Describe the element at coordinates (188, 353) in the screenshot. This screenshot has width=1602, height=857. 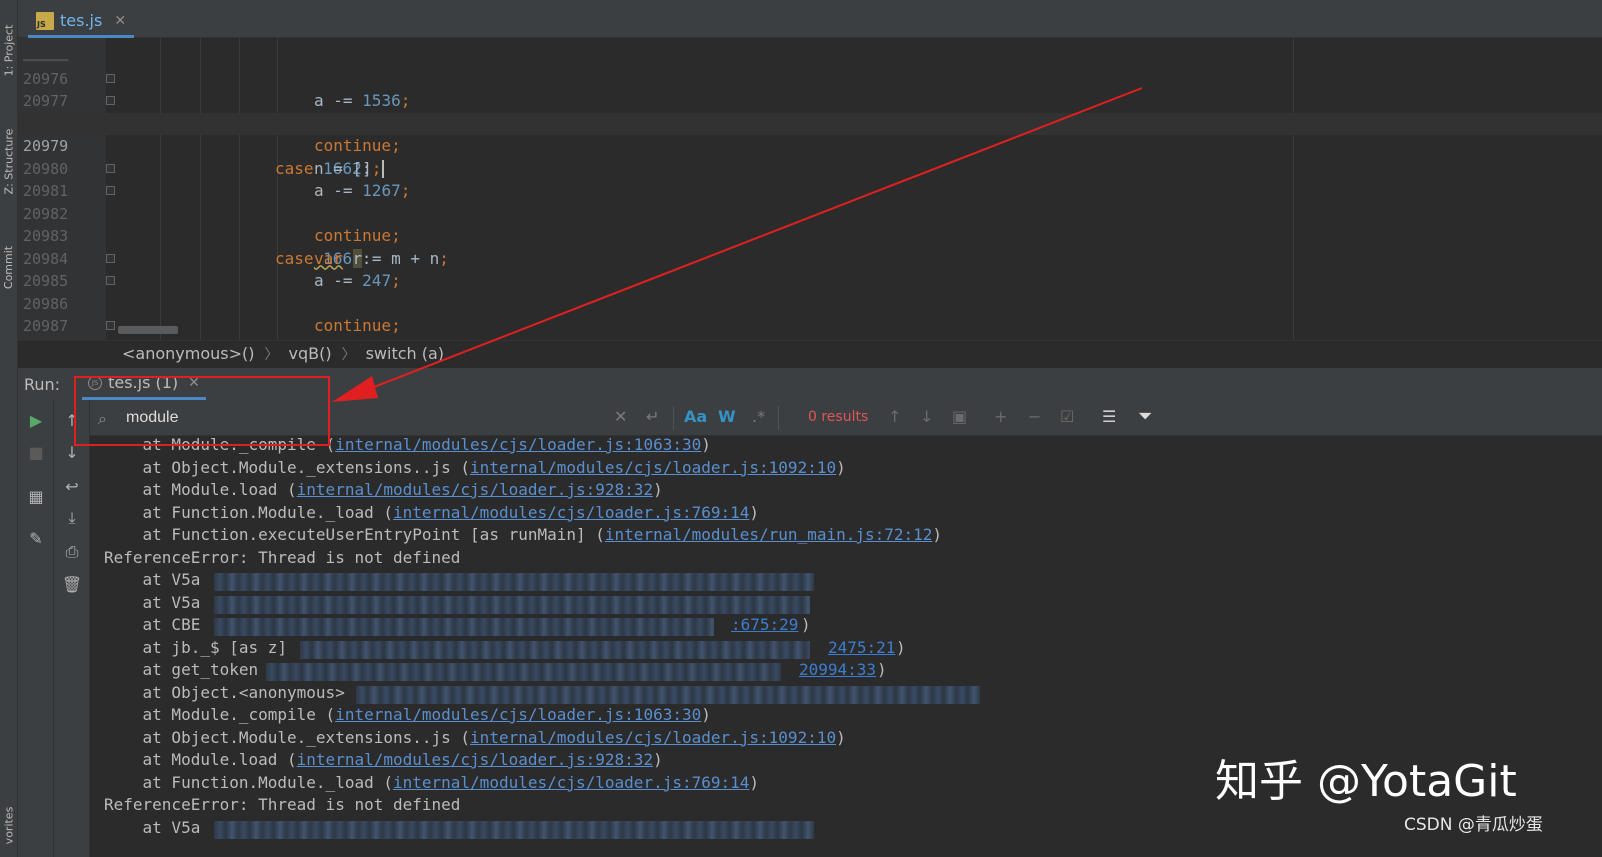
I see `breadcrumb-item: <anonymous>()` at that location.